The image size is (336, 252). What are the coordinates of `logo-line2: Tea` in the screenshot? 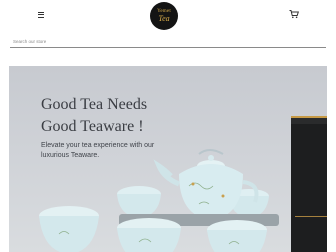 It's located at (164, 18).